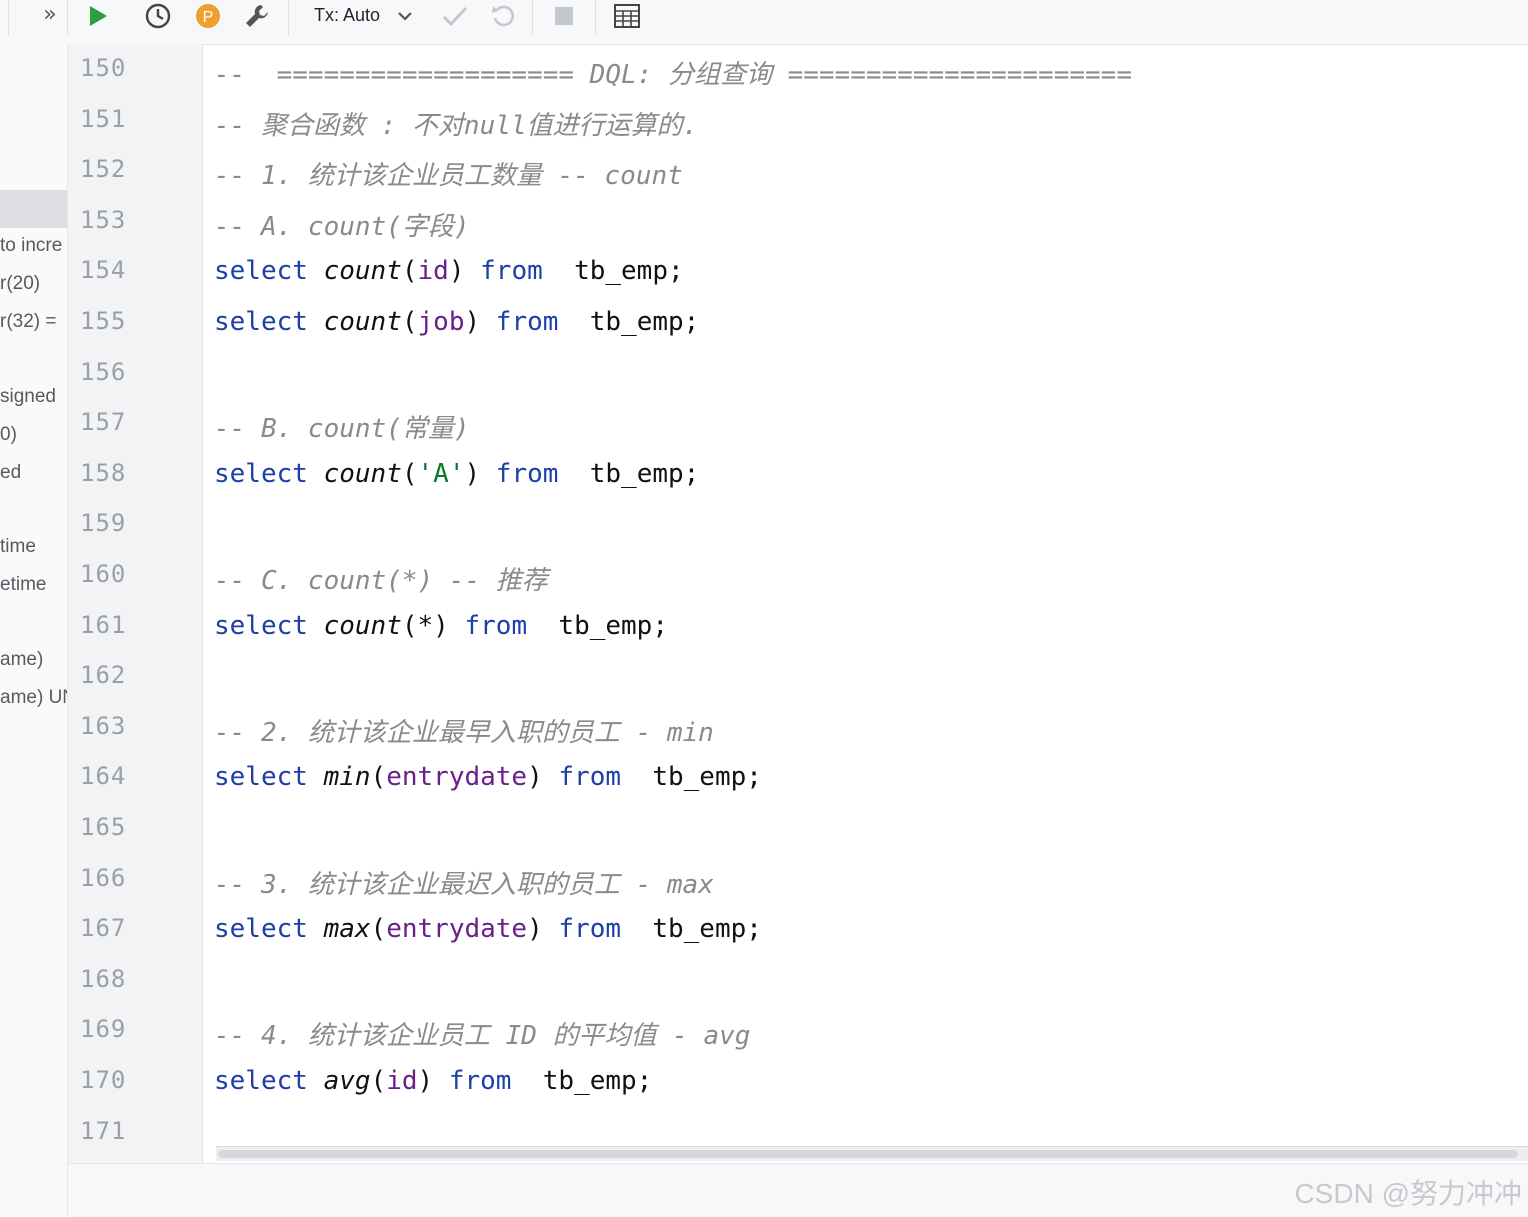 The width and height of the screenshot is (1528, 1217). I want to click on line-number: 170, so click(103, 1080).